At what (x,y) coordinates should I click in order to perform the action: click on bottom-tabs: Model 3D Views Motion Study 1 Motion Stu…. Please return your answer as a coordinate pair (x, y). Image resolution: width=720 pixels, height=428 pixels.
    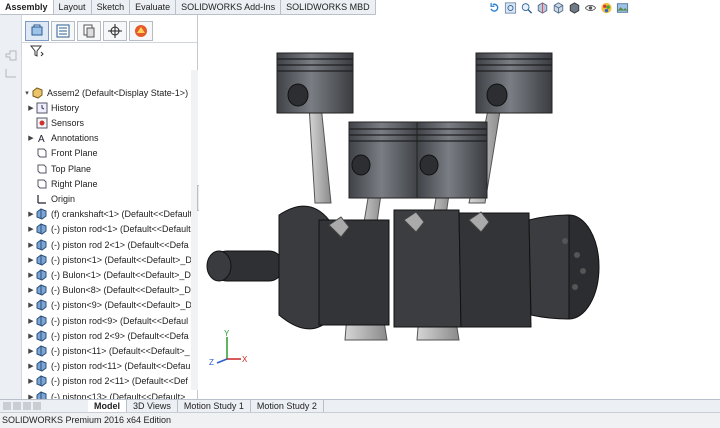
    Looking at the image, I should click on (360, 405).